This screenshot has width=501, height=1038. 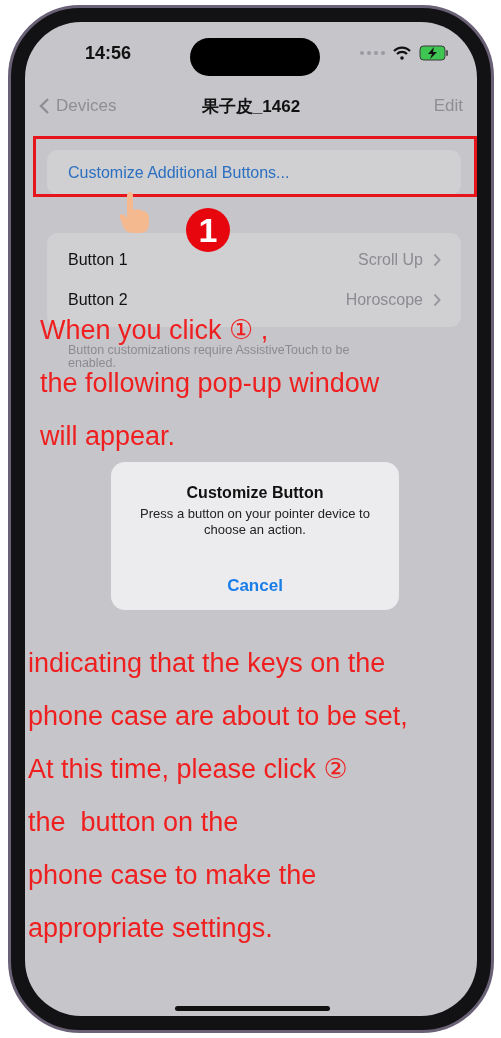 What do you see at coordinates (254, 300) in the screenshot?
I see `button-row: Button 2 Horoscope` at bounding box center [254, 300].